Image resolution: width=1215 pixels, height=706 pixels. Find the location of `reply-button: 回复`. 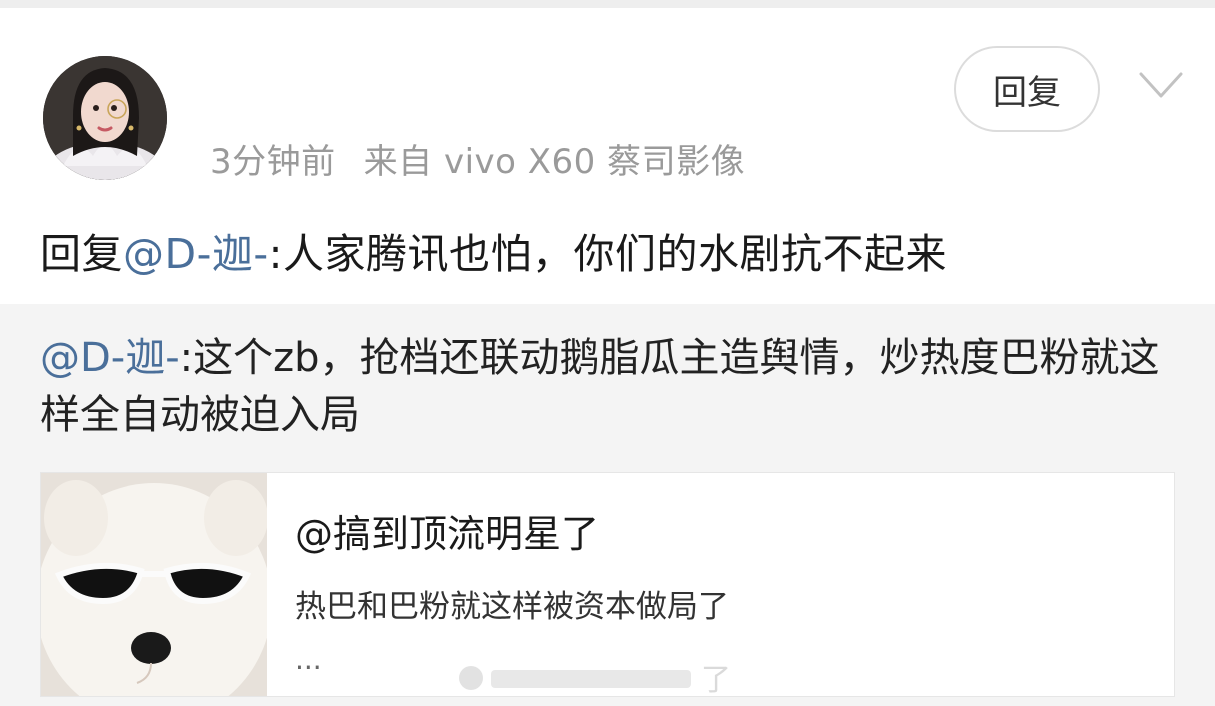

reply-button: 回复 is located at coordinates (1027, 89).